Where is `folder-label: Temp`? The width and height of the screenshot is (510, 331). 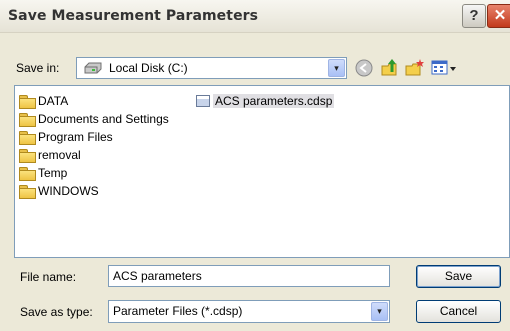 folder-label: Temp is located at coordinates (53, 173).